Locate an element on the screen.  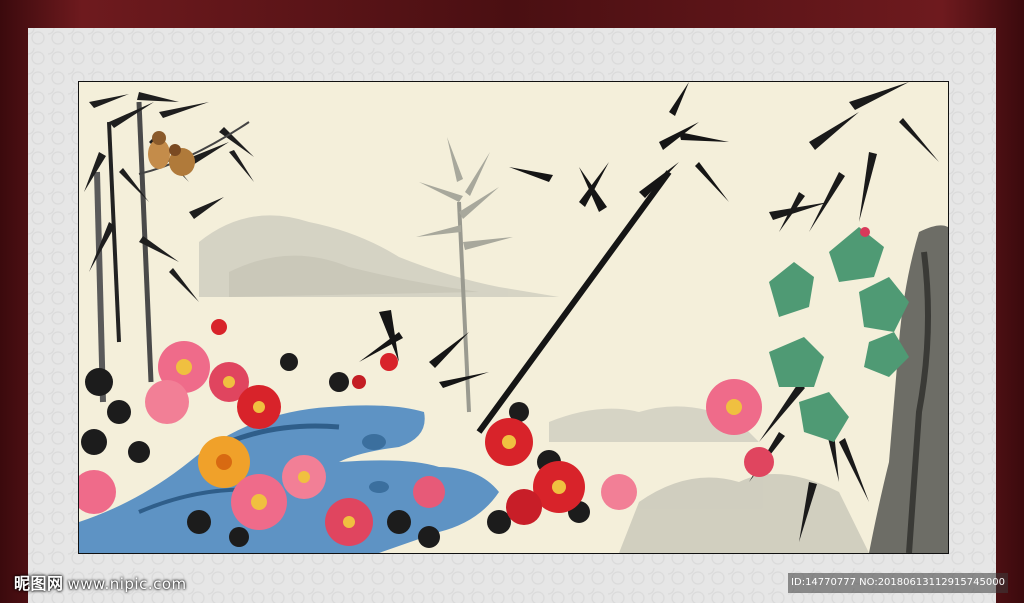
watermark-site: www.nipic.com is located at coordinates (127, 584).